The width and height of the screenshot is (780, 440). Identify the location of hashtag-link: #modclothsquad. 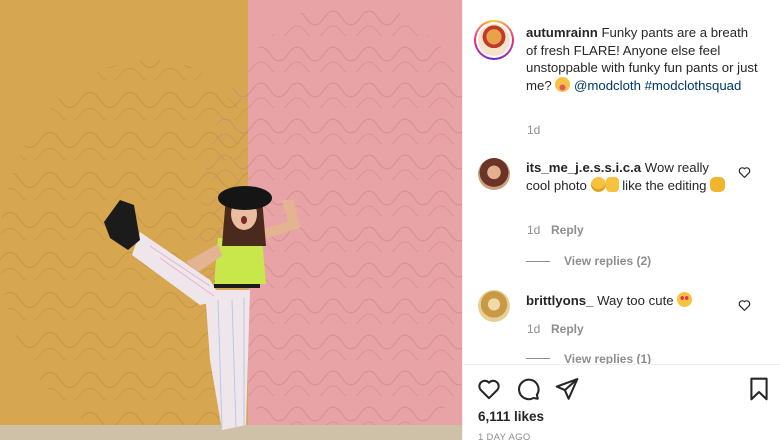
(693, 85).